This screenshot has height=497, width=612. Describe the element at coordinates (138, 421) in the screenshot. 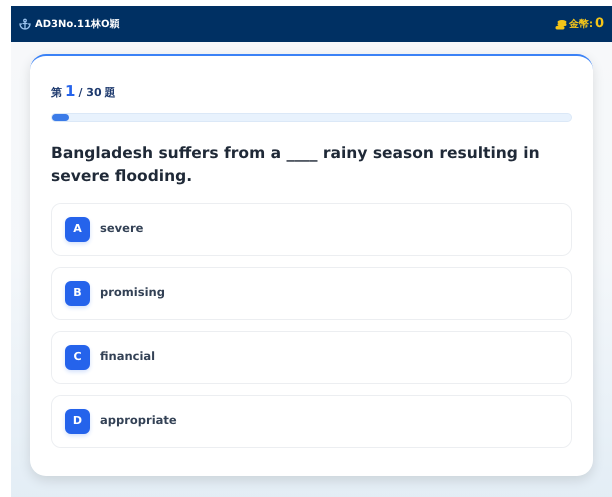

I see `option-text: appropriate` at that location.